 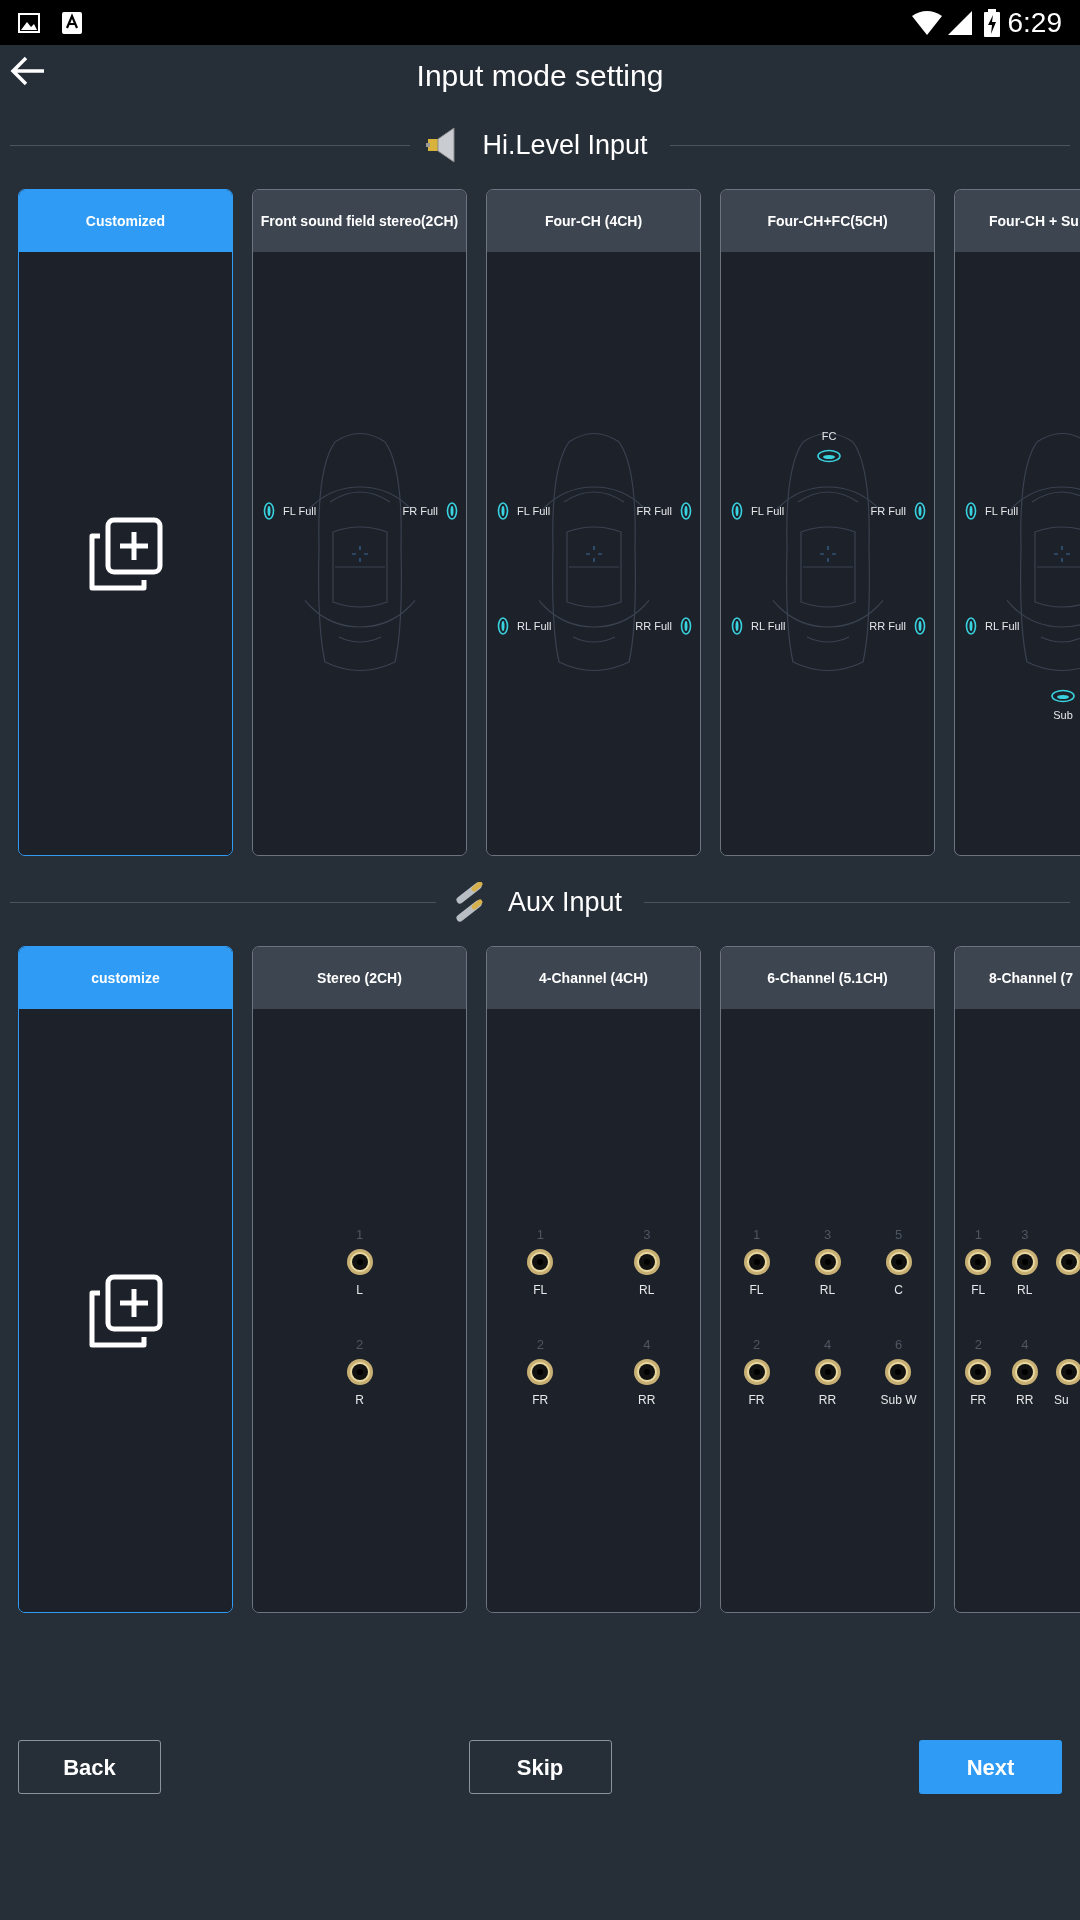 I want to click on card-title: Front sound field stereo(2CH), so click(x=359, y=221).